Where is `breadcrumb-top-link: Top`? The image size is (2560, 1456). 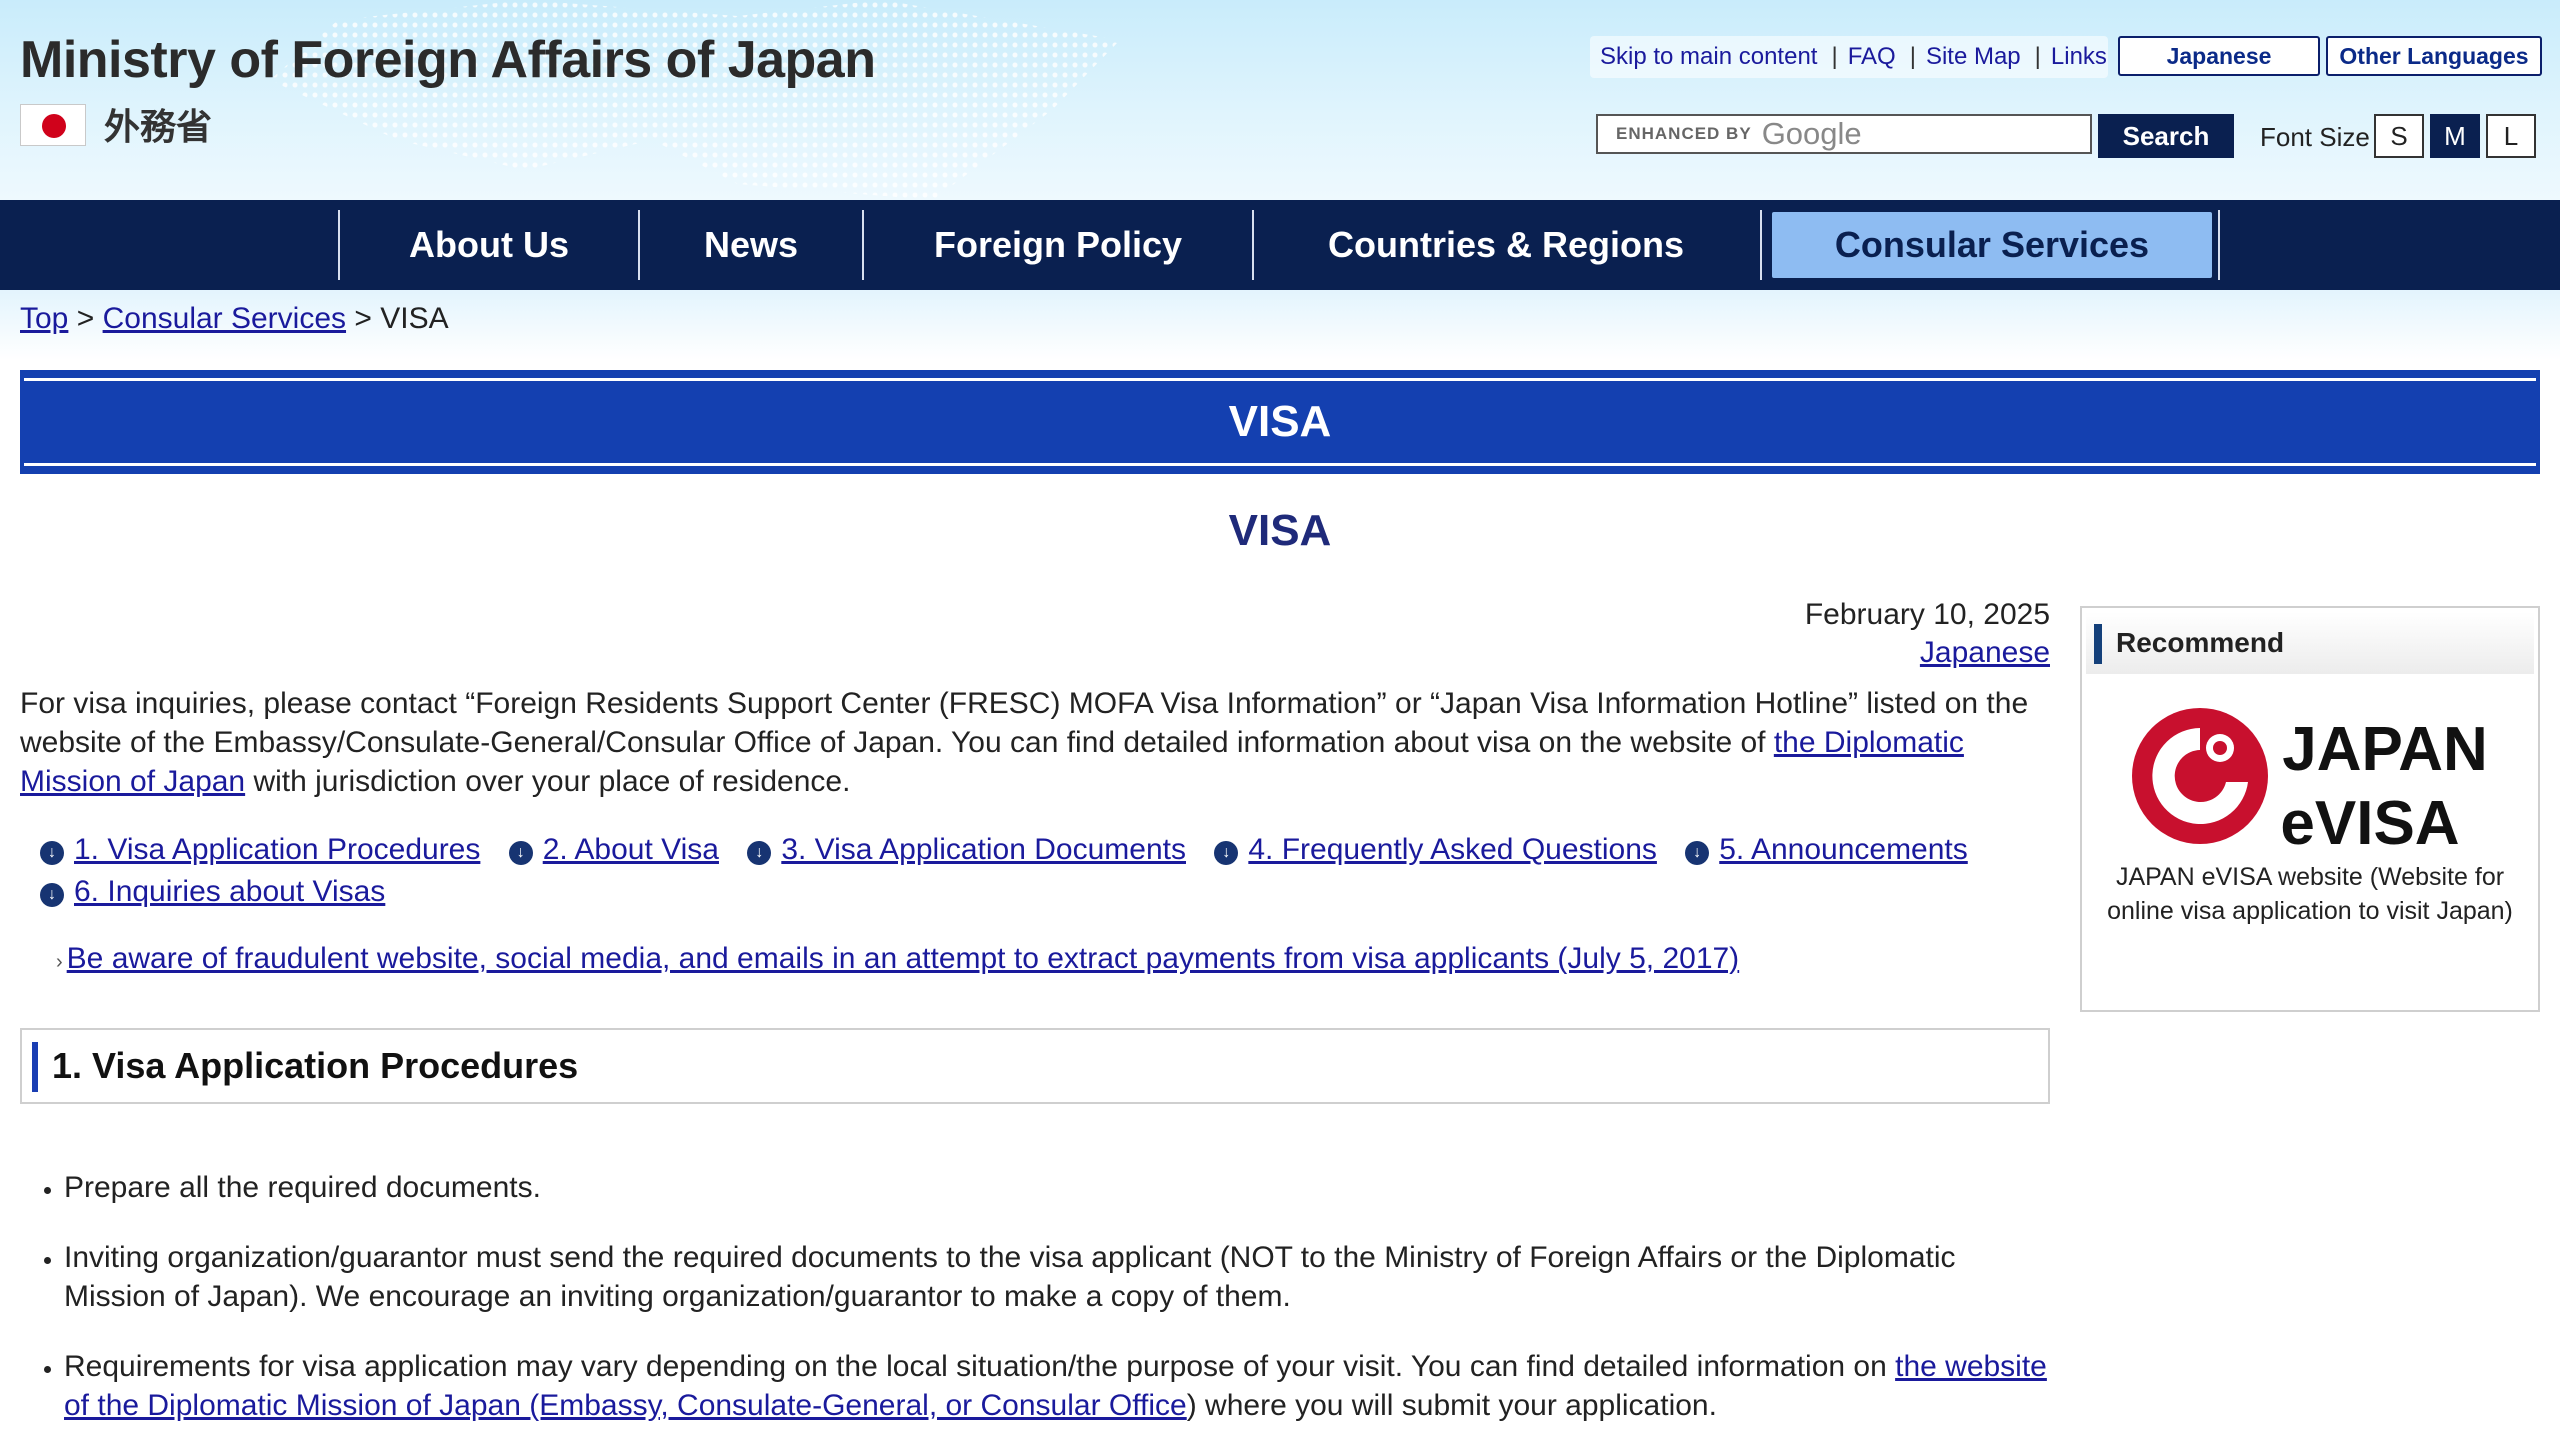 breadcrumb-top-link: Top is located at coordinates (44, 318).